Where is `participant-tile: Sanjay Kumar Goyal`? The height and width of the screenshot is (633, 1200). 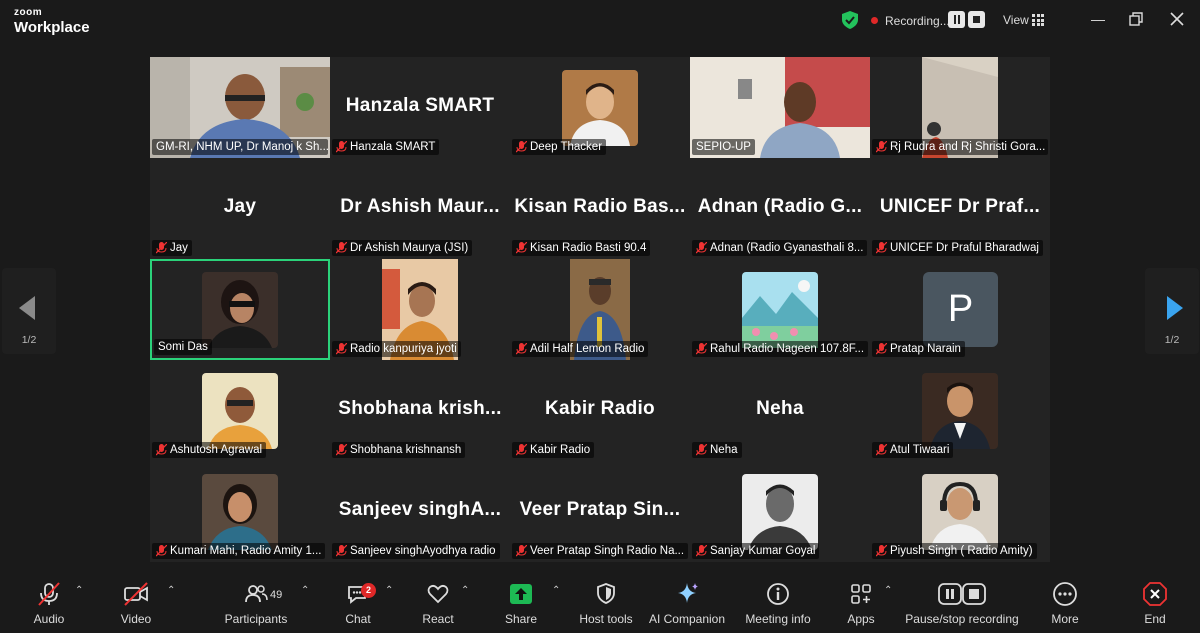 participant-tile: Sanjay Kumar Goyal is located at coordinates (780, 511).